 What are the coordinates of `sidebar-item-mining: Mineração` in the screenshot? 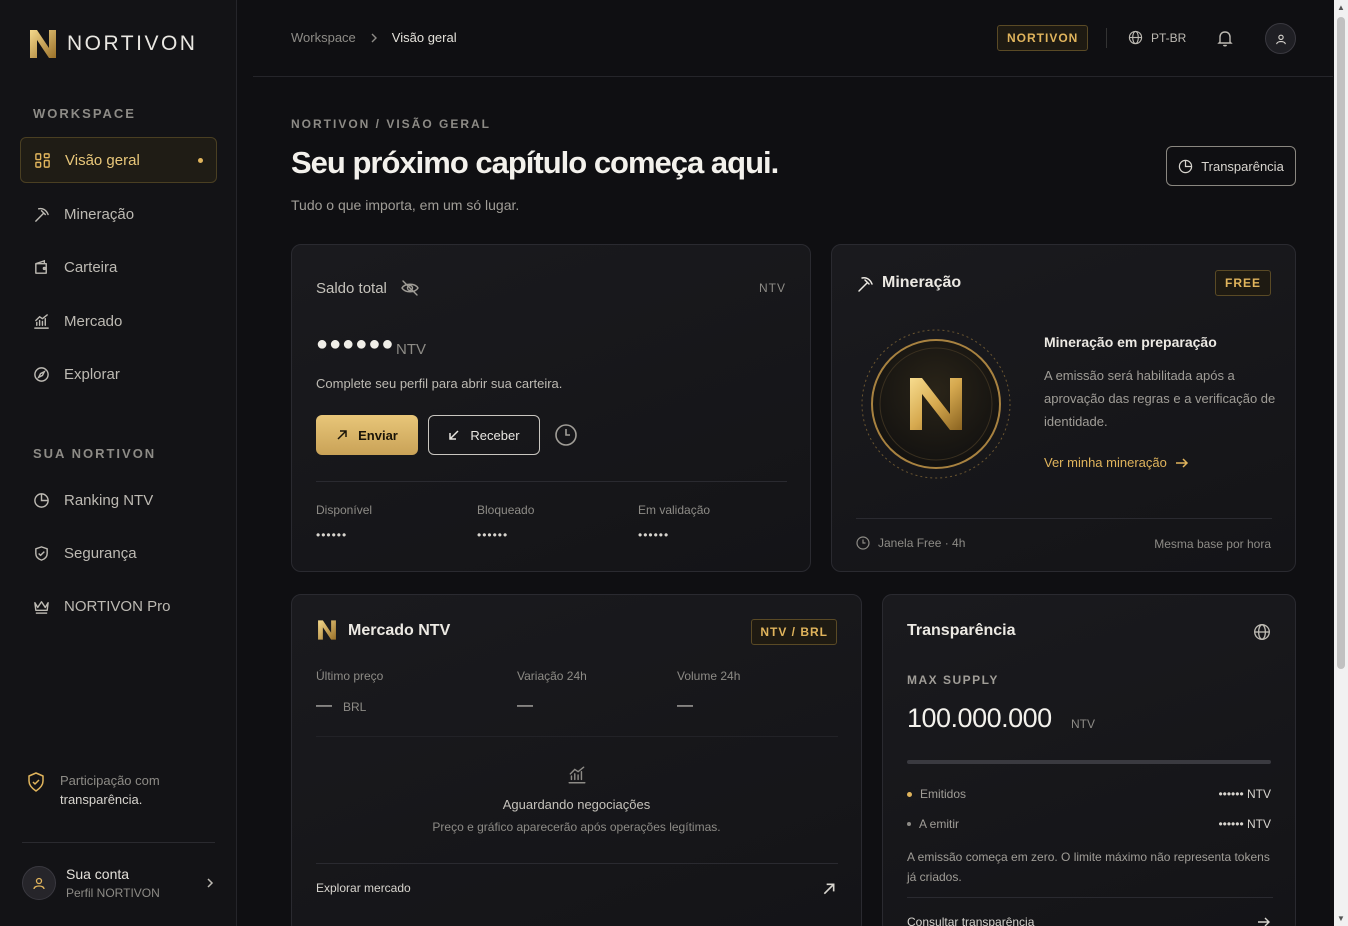 It's located at (118, 214).